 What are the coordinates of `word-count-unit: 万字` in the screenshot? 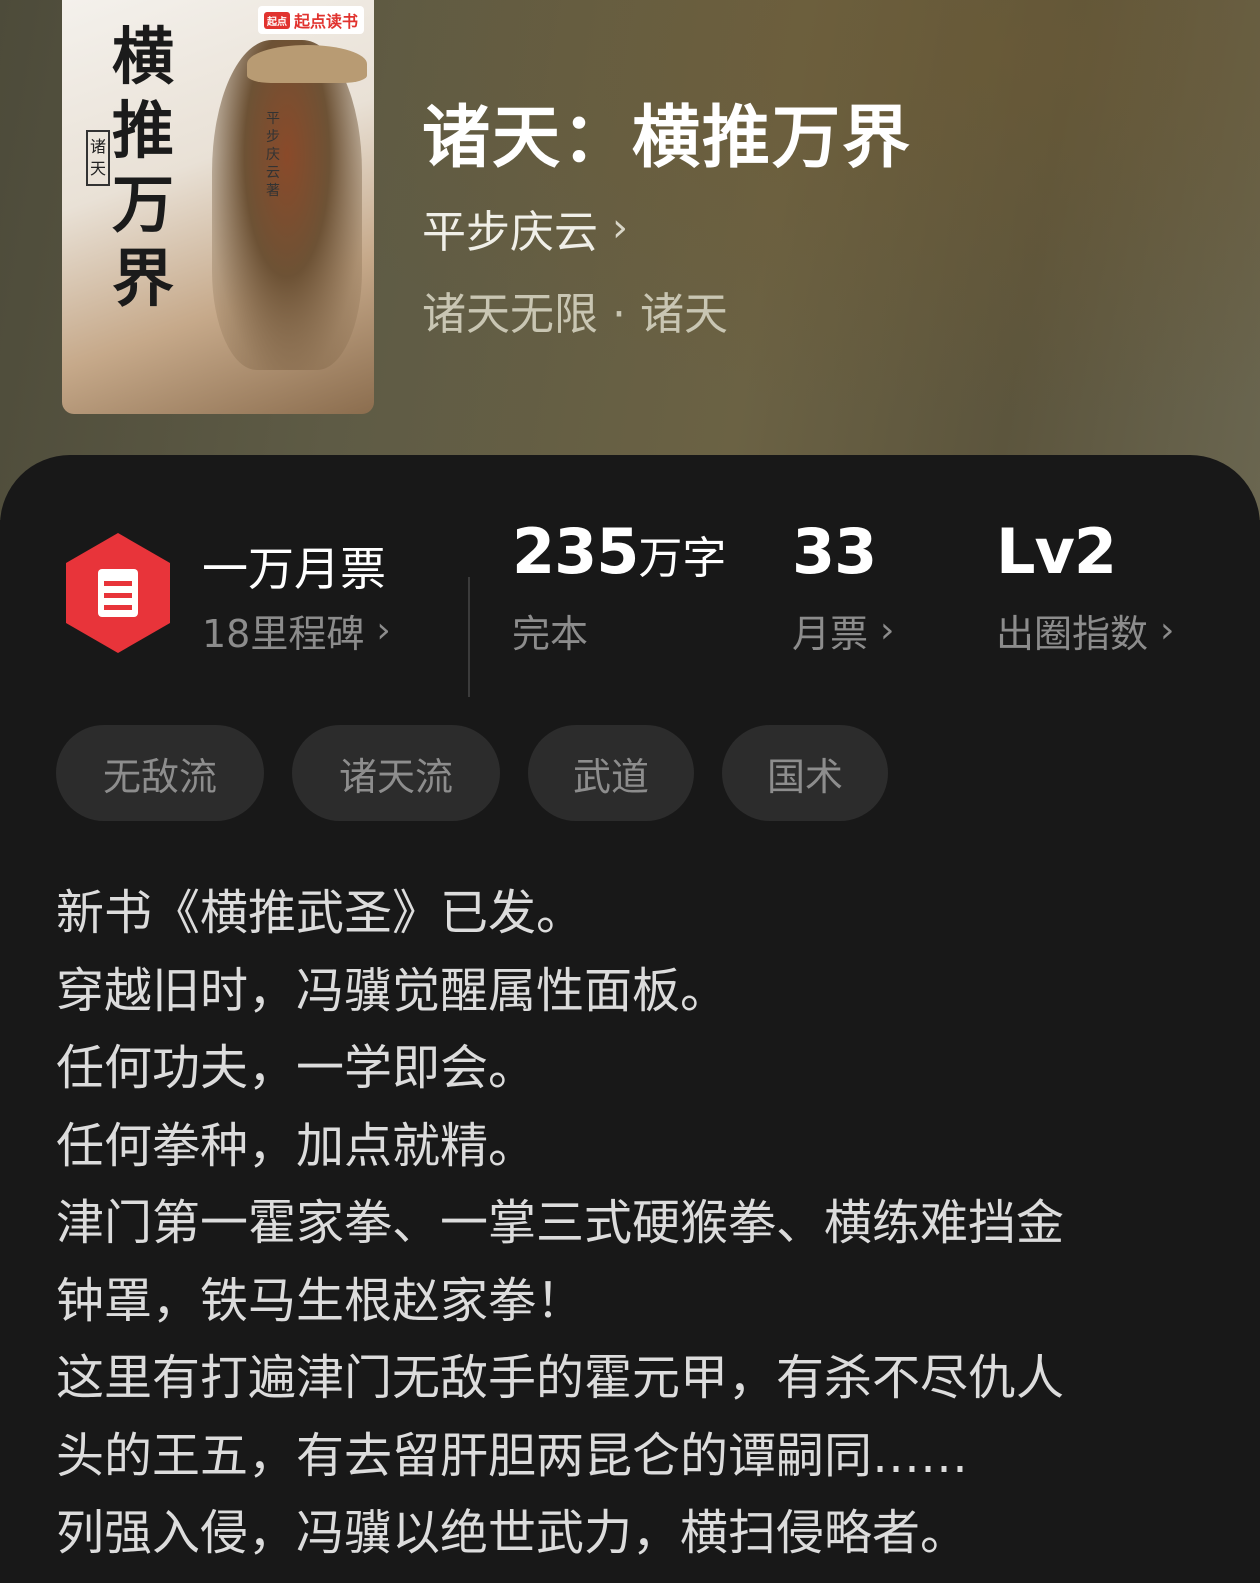 It's located at (682, 558).